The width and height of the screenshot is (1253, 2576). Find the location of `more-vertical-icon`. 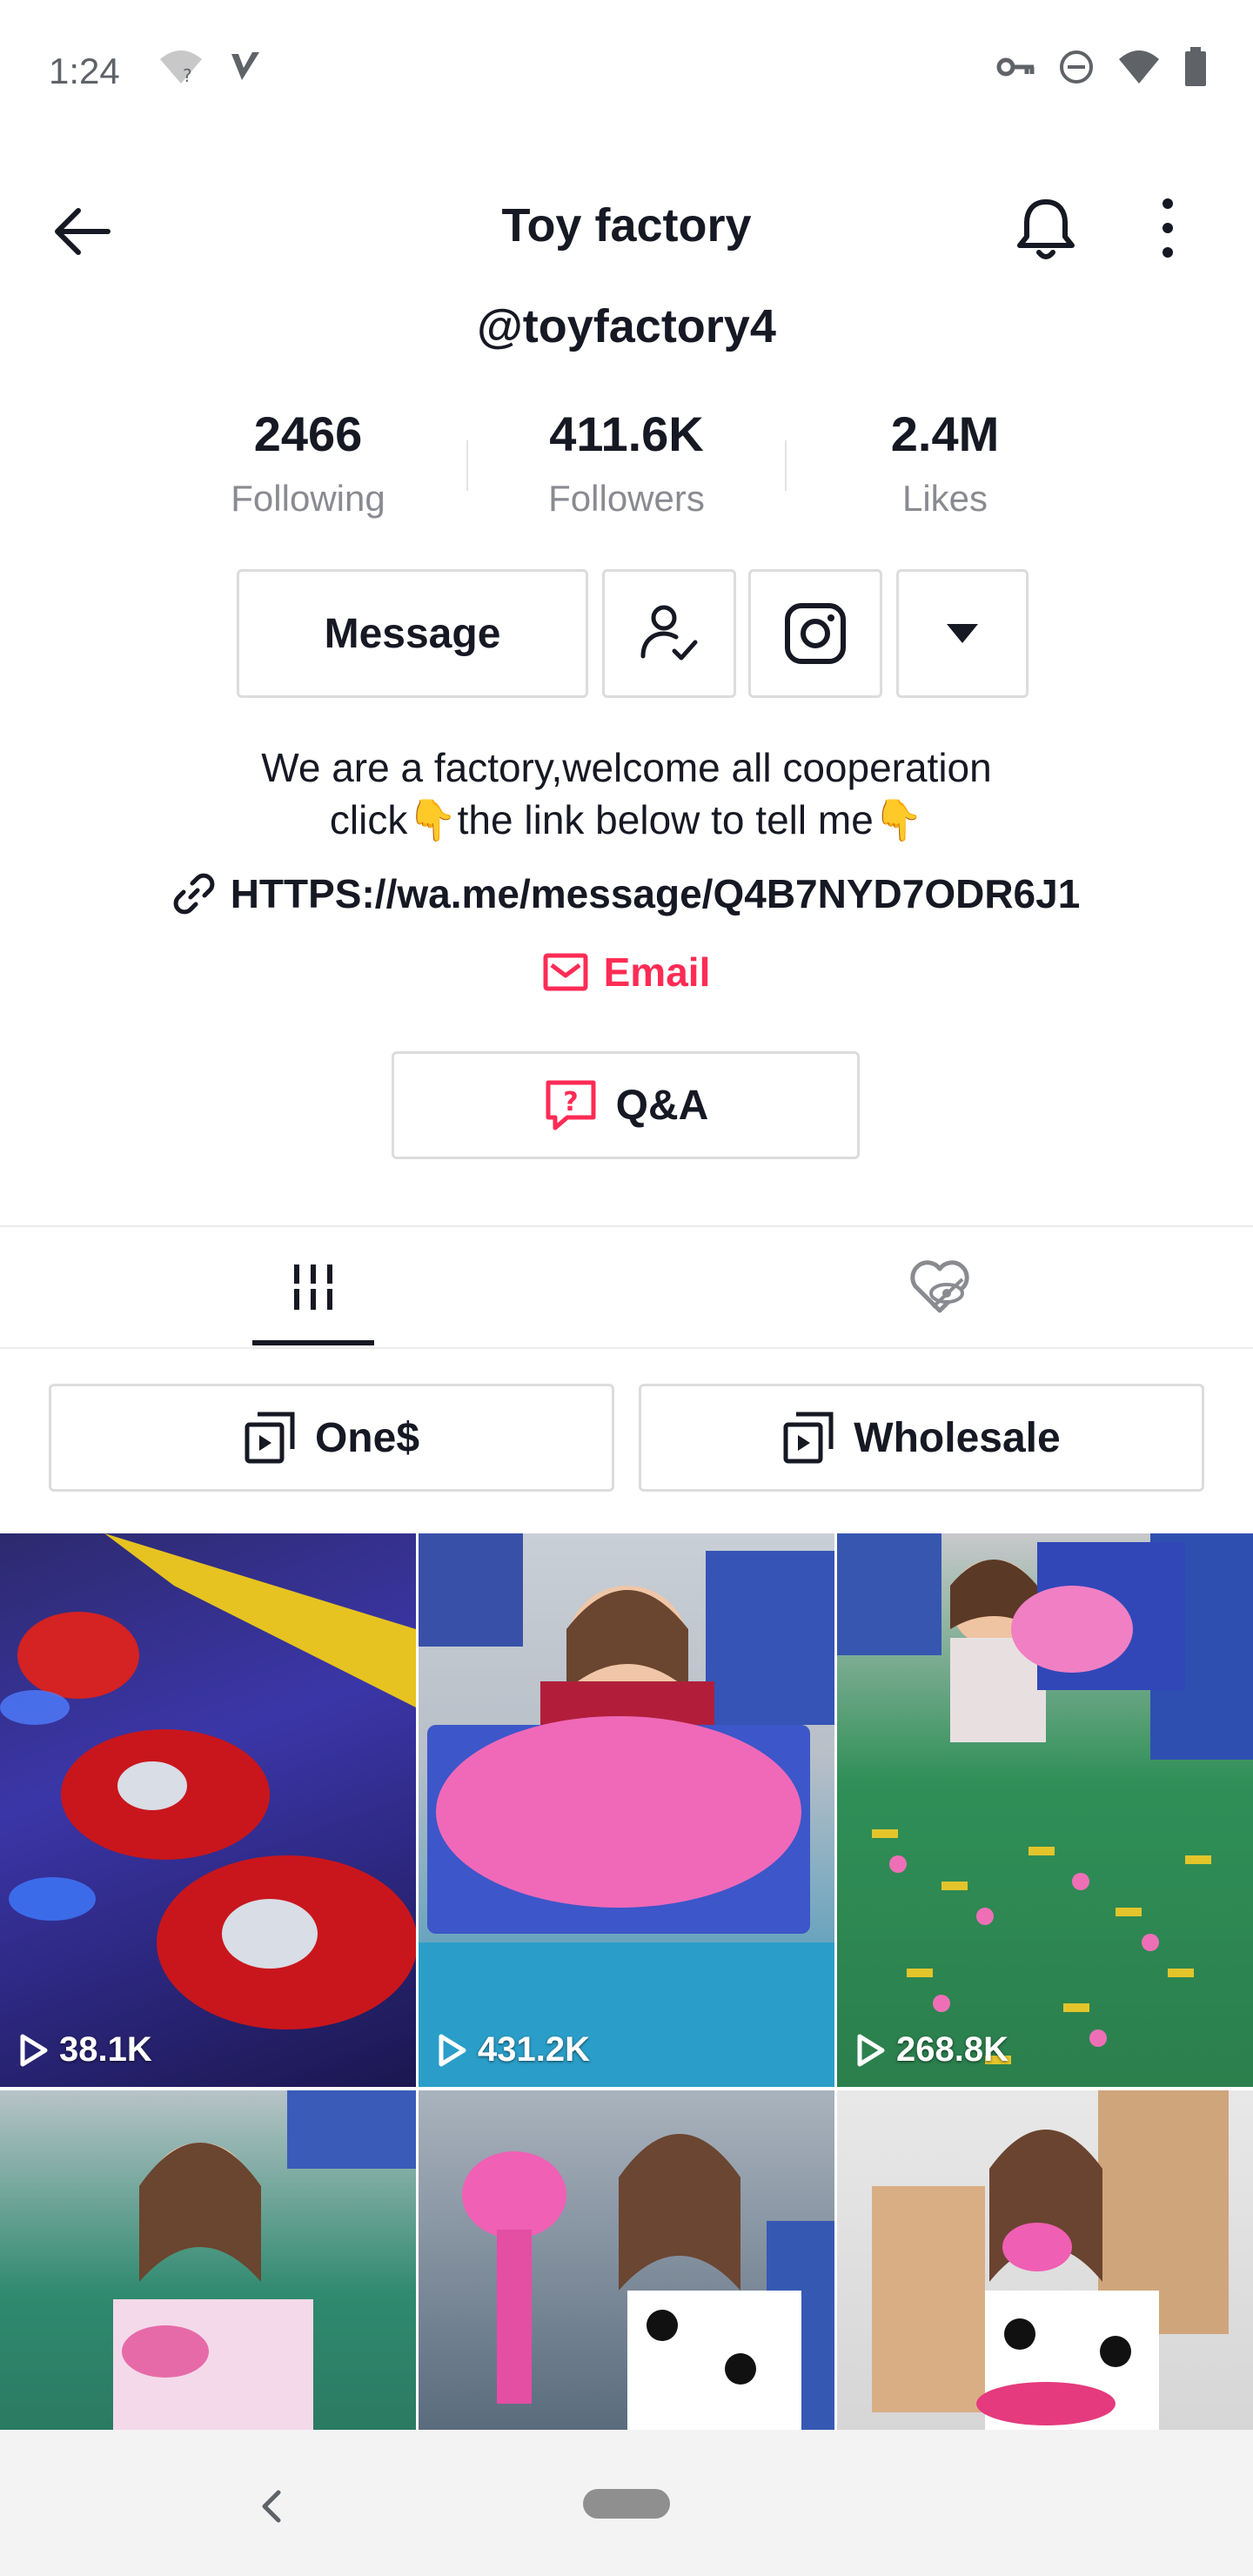

more-vertical-icon is located at coordinates (1168, 228).